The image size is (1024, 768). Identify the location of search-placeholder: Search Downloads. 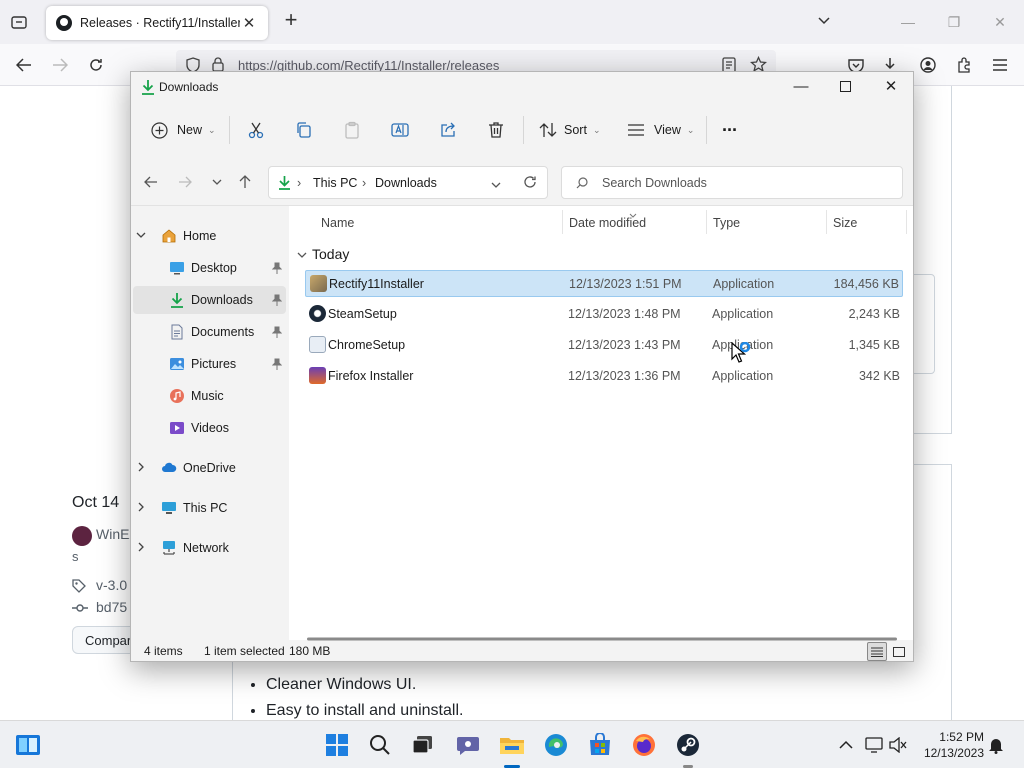
(654, 183).